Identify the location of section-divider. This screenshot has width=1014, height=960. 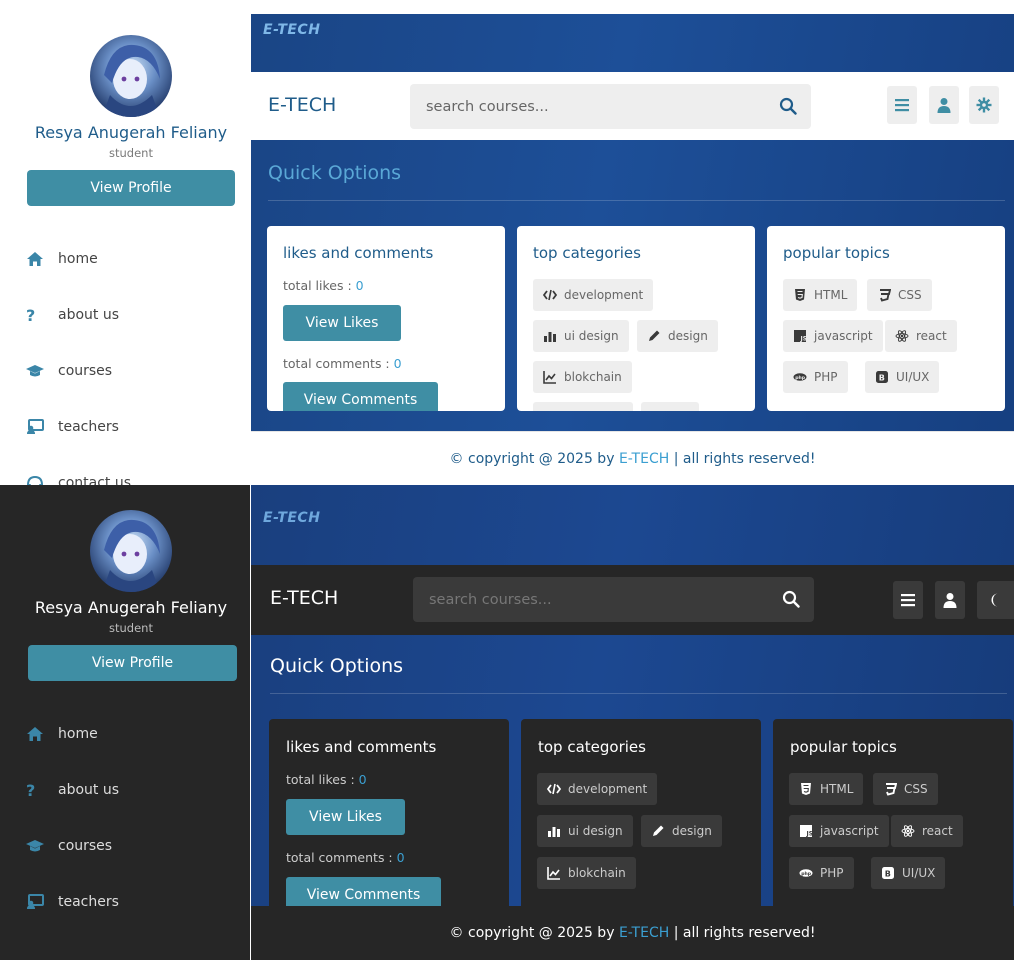
(636, 200).